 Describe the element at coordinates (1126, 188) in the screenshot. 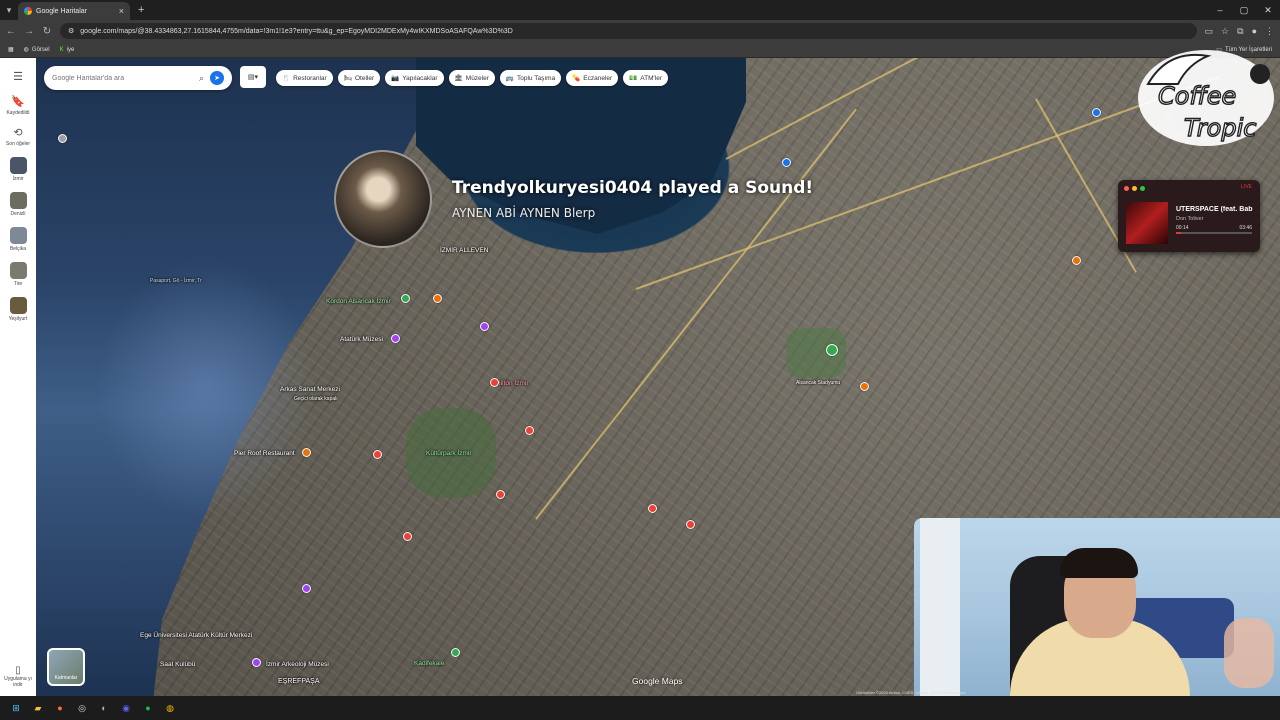

I see `close-dot-icon` at that location.